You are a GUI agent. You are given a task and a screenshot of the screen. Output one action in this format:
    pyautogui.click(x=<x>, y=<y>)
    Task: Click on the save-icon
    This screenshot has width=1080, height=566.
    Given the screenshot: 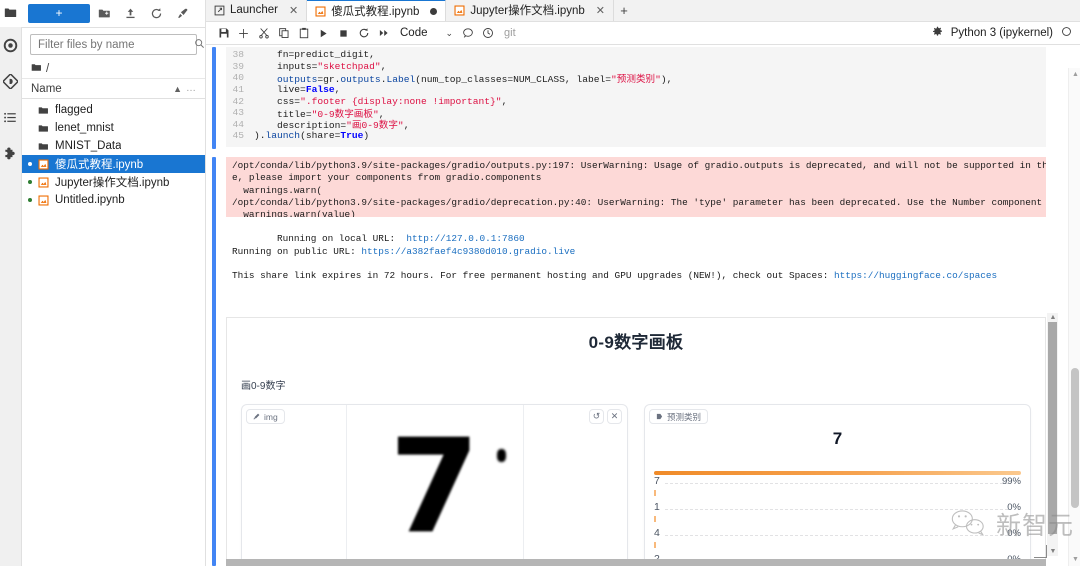 What is the action you would take?
    pyautogui.click(x=223, y=33)
    